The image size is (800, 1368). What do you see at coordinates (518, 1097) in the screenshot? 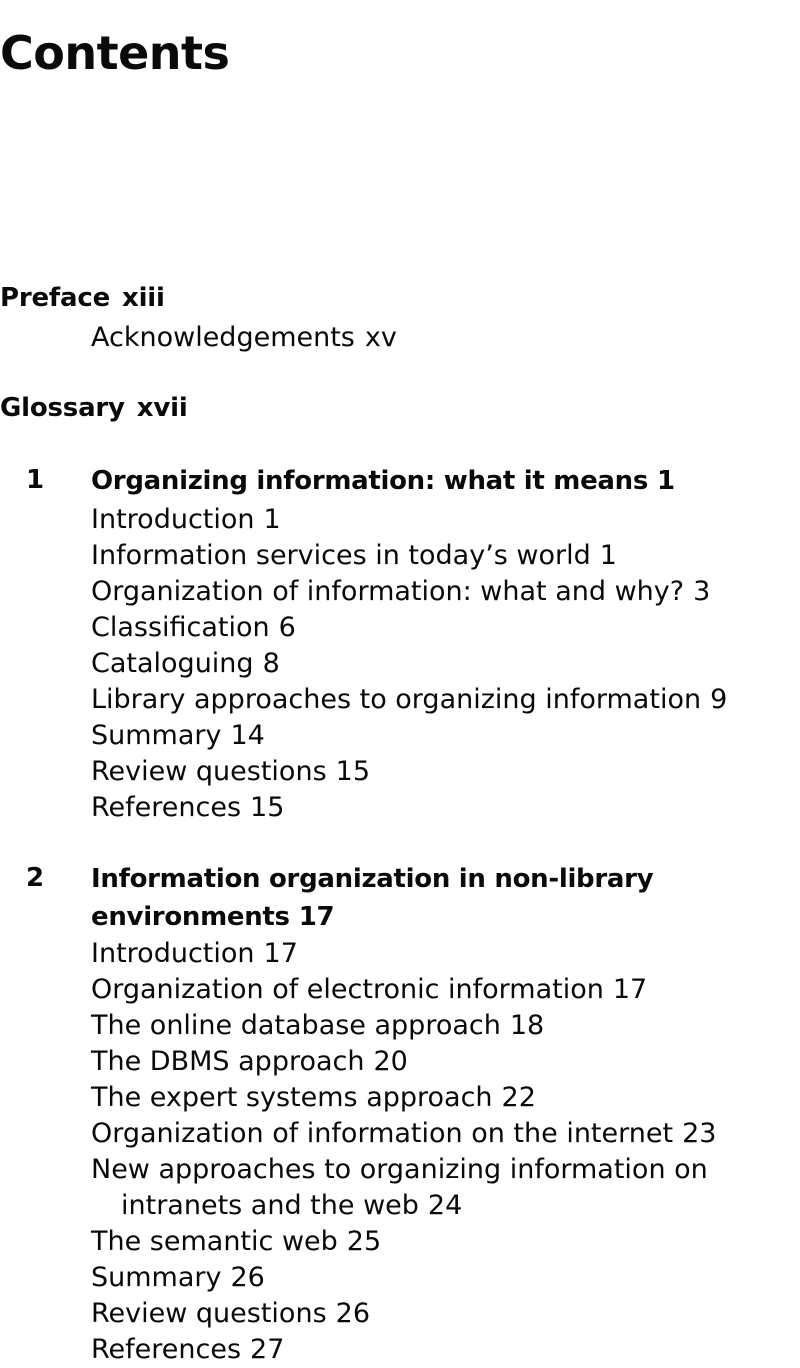
I see `section-page-number: 22` at bounding box center [518, 1097].